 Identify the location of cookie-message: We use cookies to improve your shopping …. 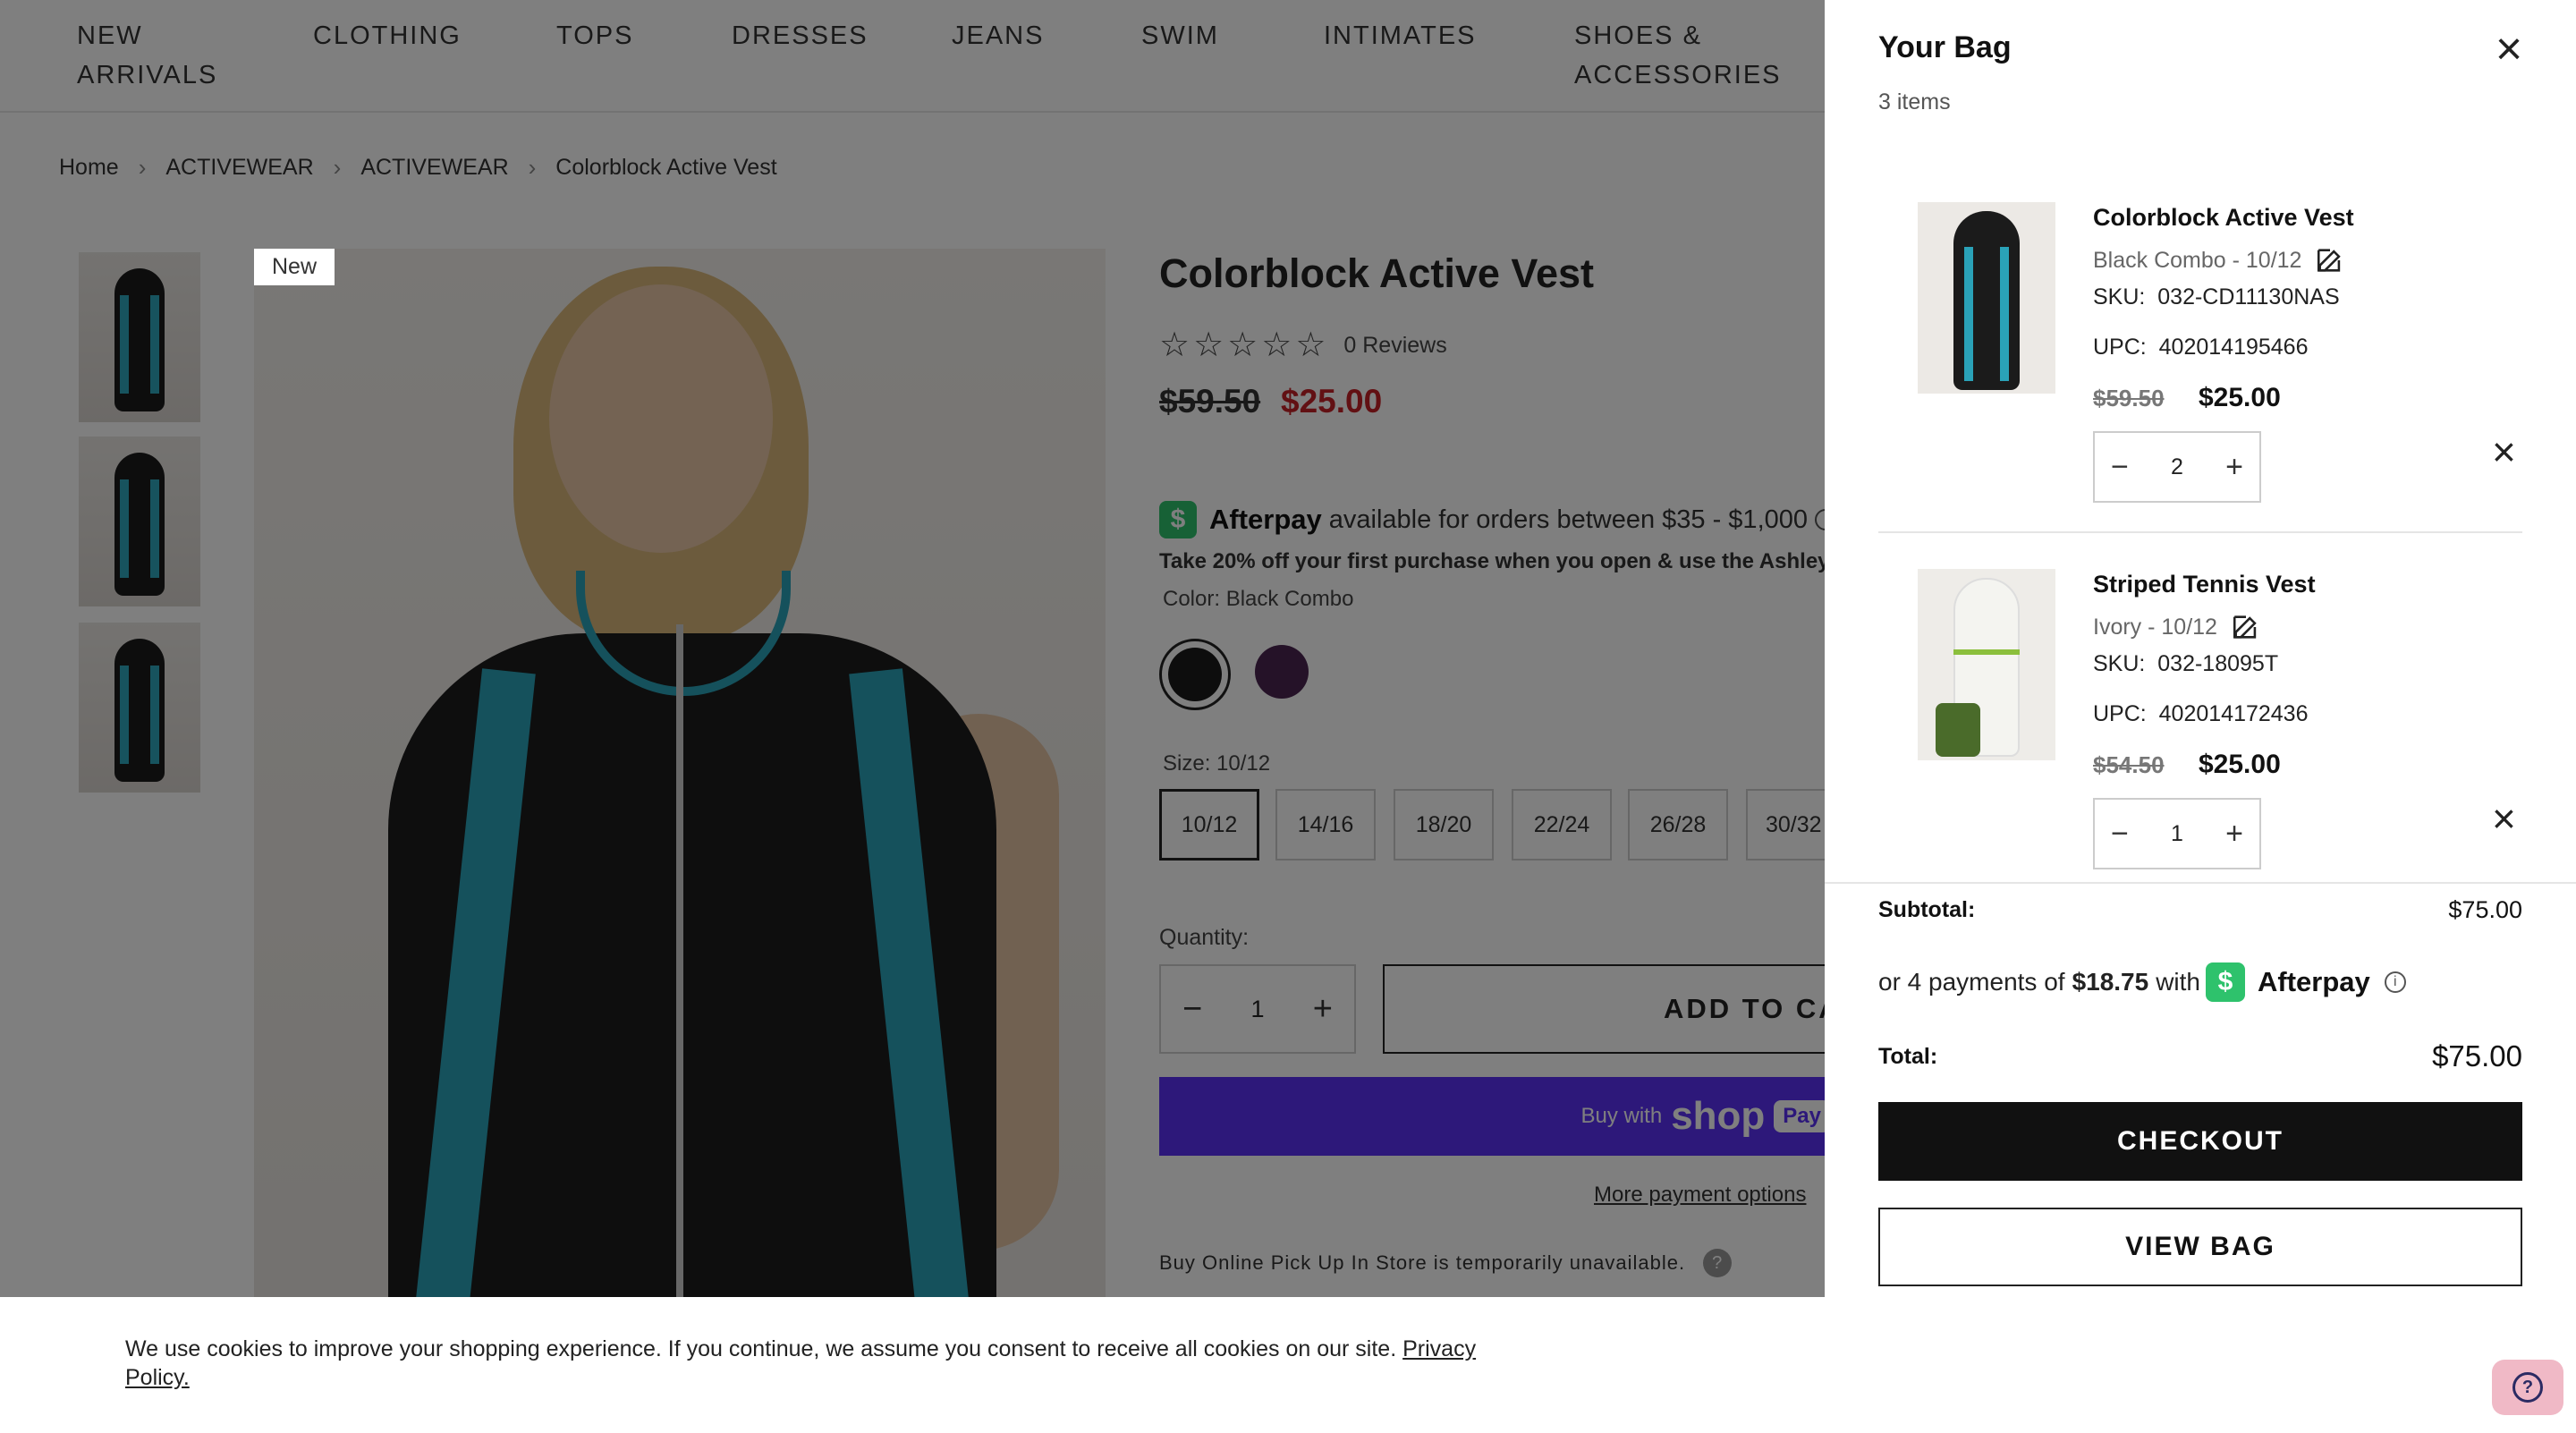
(801, 1363).